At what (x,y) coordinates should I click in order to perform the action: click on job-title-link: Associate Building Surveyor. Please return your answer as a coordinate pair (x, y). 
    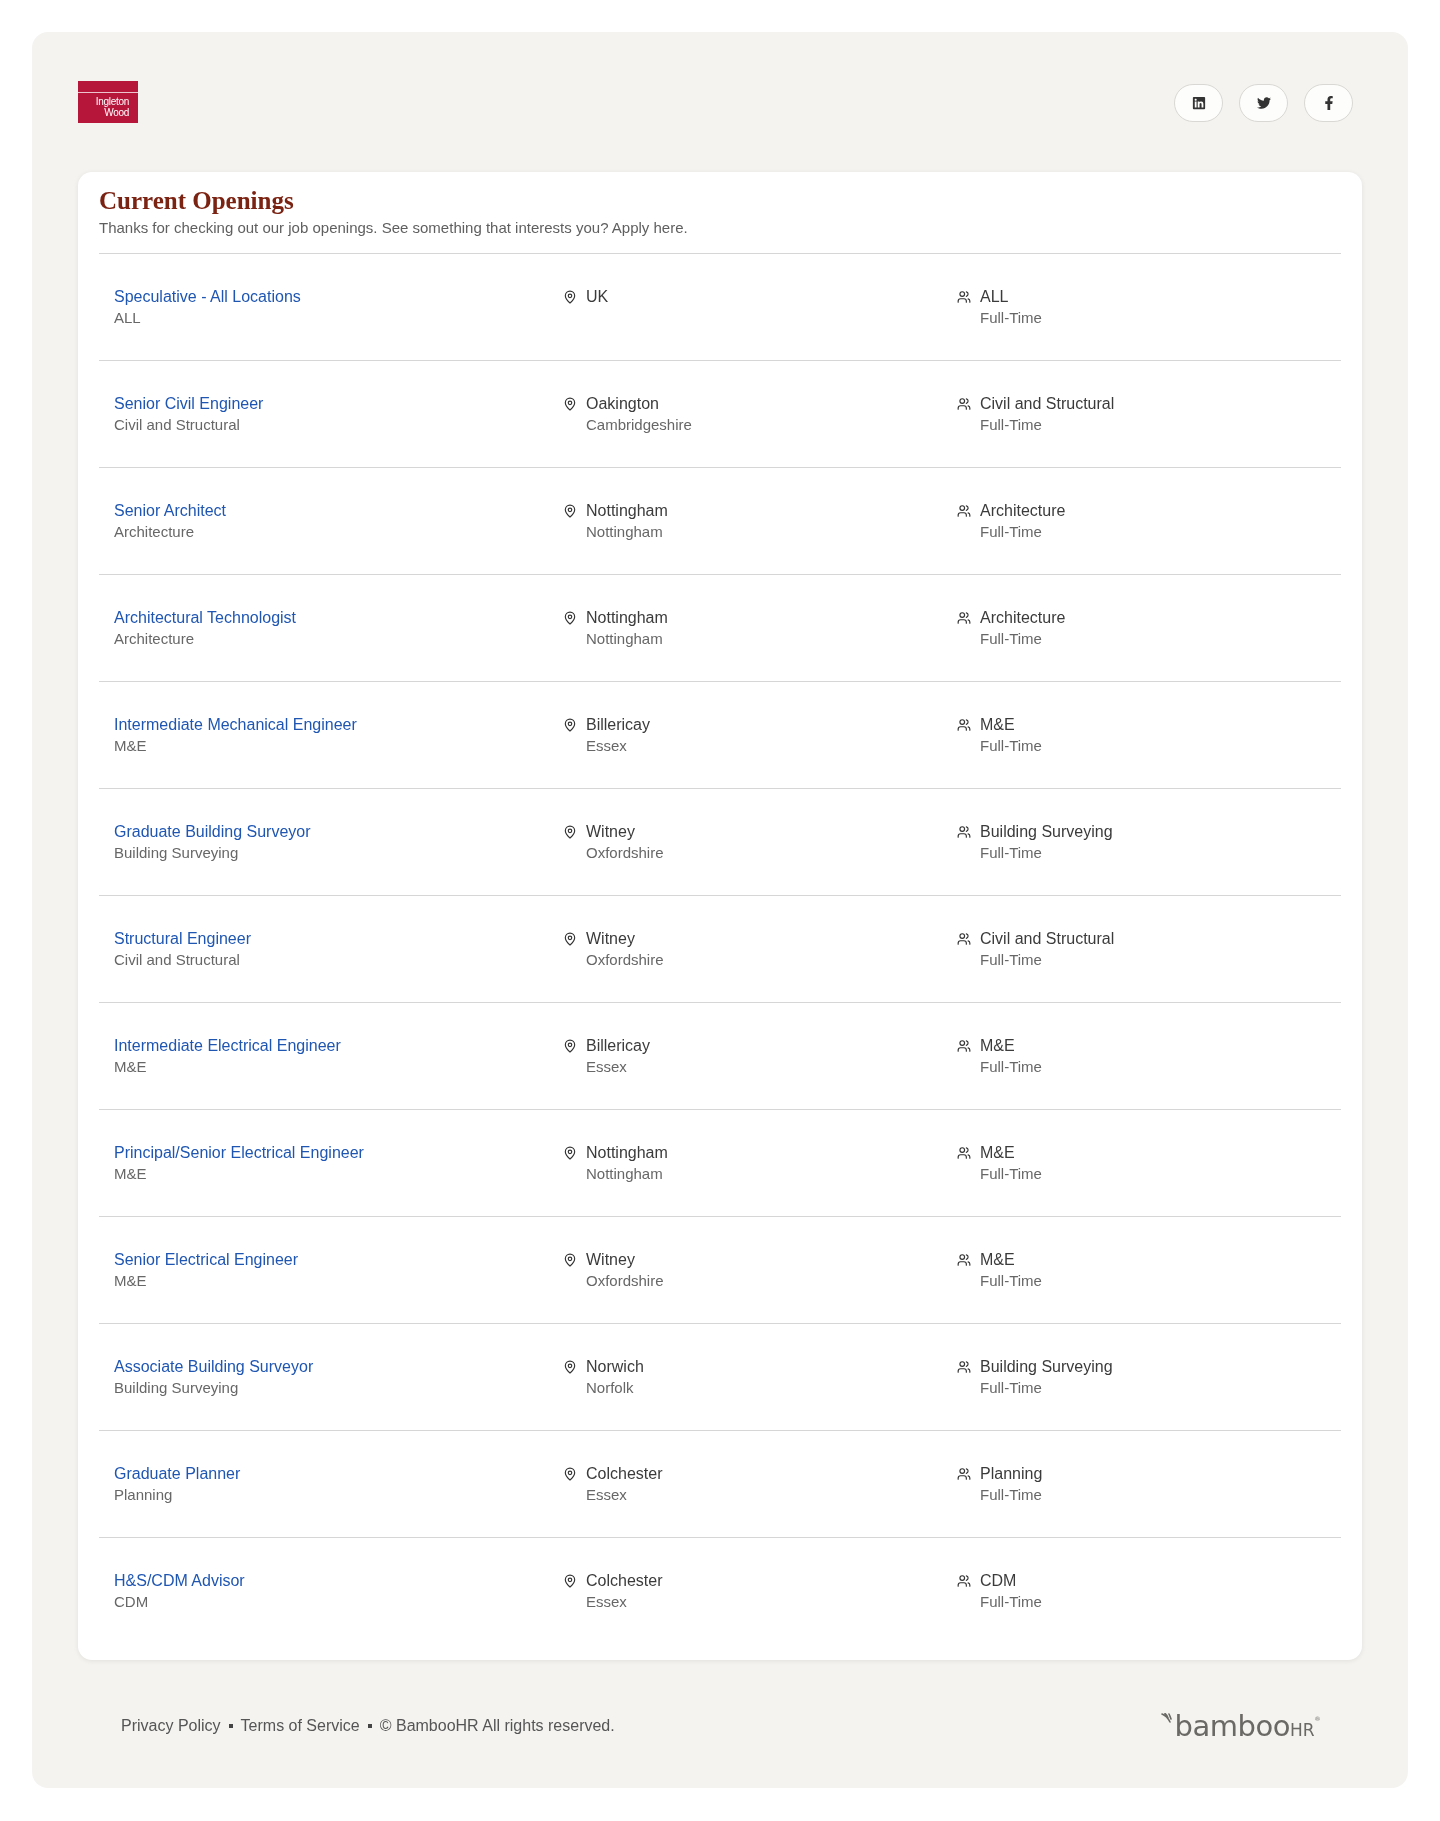
    Looking at the image, I should click on (214, 1366).